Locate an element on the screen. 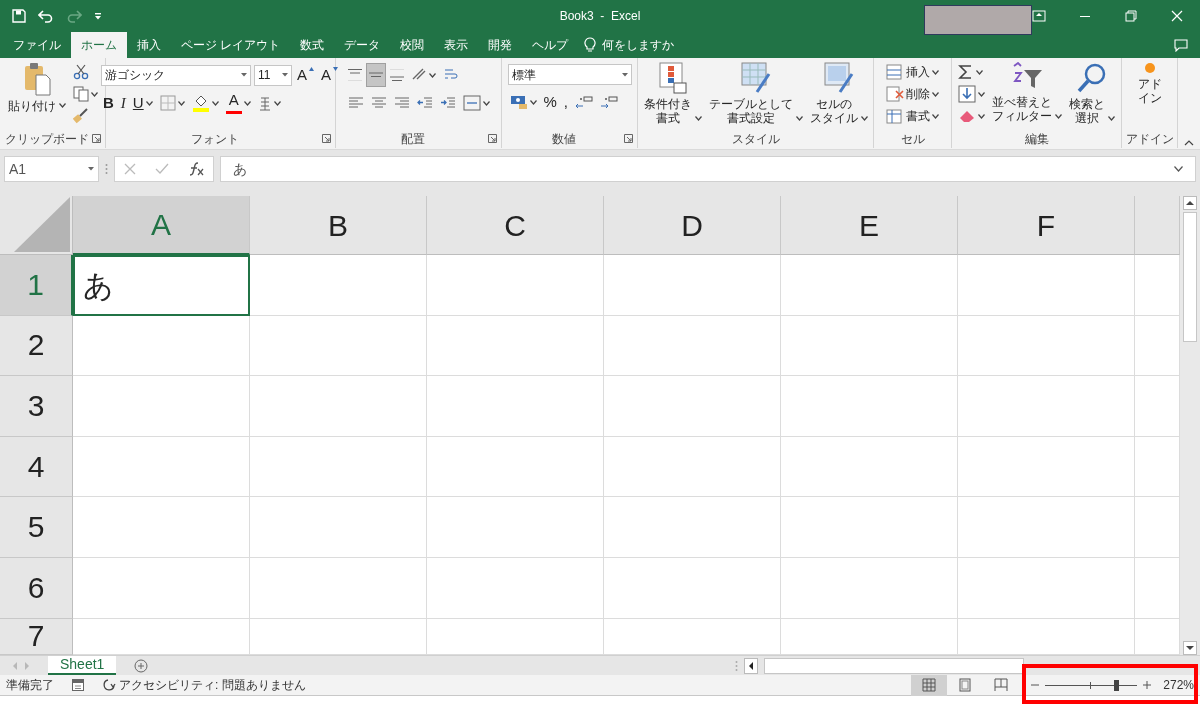  column-header: B is located at coordinates (338, 225).